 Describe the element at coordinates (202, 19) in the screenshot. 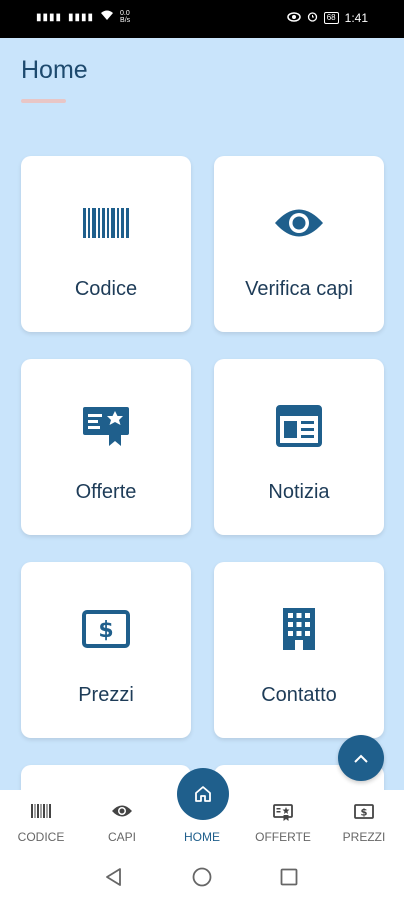

I see `status-bar: ▮▮▮▮ ▮▮▮▮ 0.0 B/s 68 1:41` at that location.